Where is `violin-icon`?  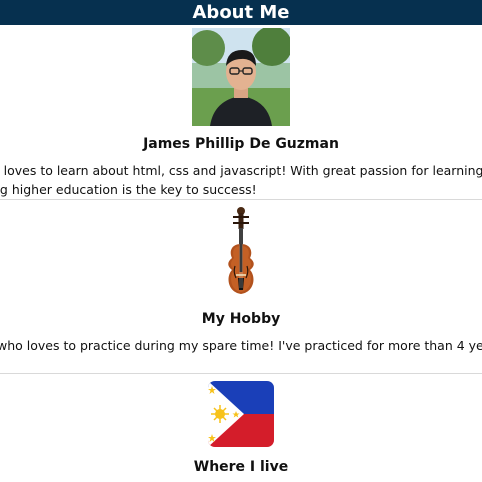
violin-icon is located at coordinates (241, 254).